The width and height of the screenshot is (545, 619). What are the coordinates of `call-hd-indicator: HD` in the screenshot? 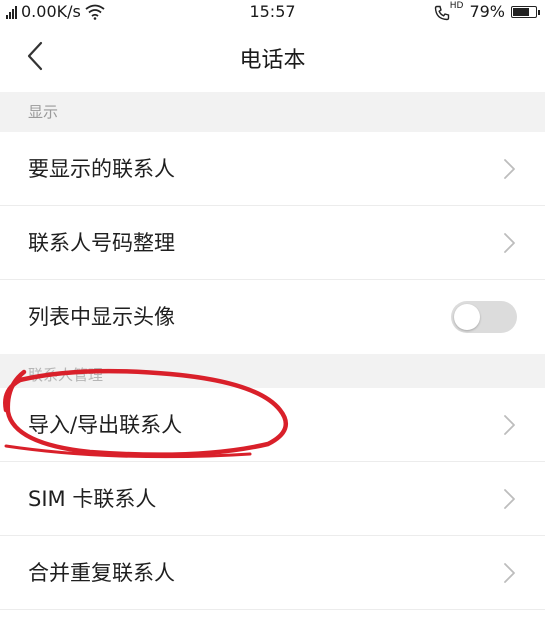 It's located at (449, 11).